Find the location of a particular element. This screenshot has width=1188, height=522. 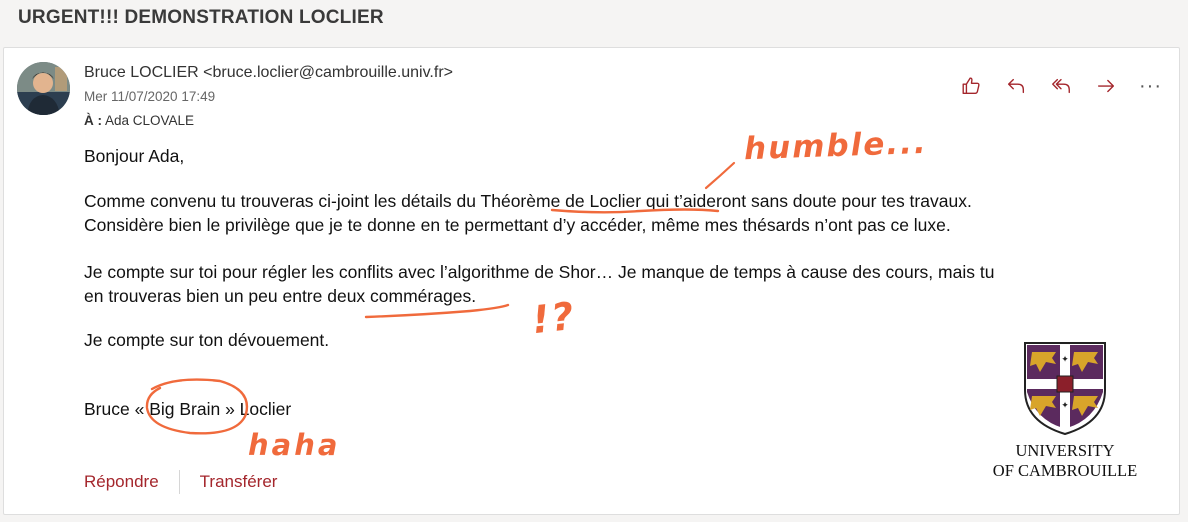

reply-icon is located at coordinates (1015, 86).